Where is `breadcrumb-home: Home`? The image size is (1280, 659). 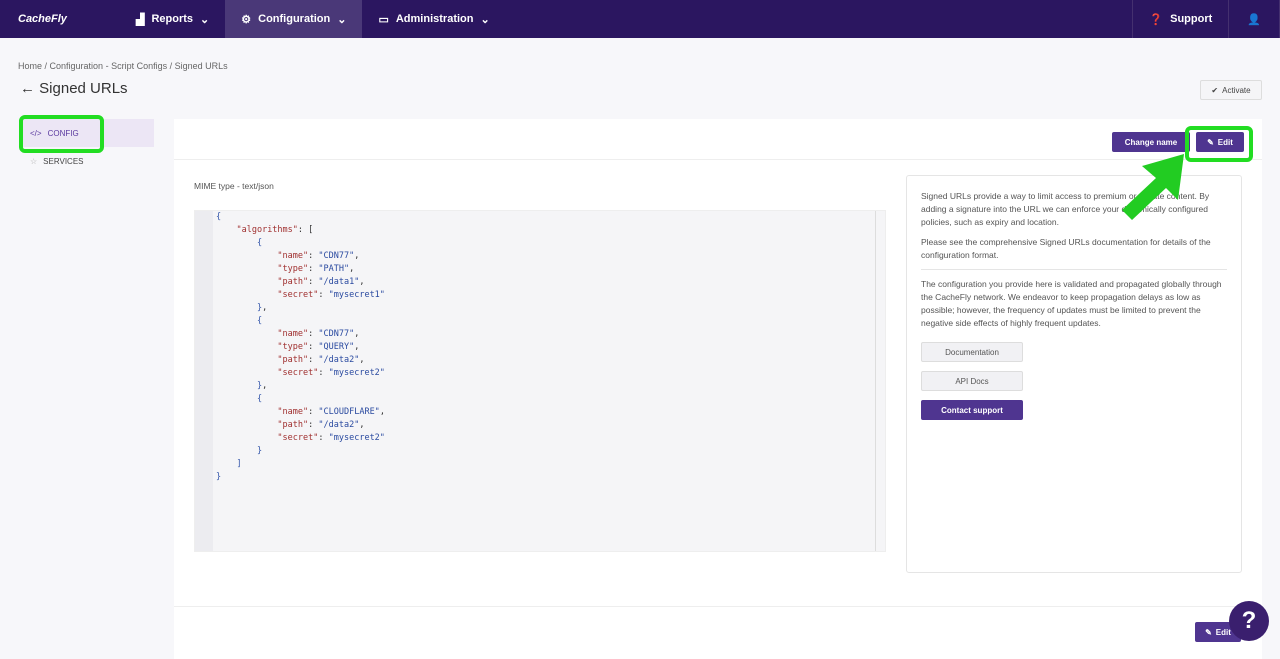 breadcrumb-home: Home is located at coordinates (30, 66).